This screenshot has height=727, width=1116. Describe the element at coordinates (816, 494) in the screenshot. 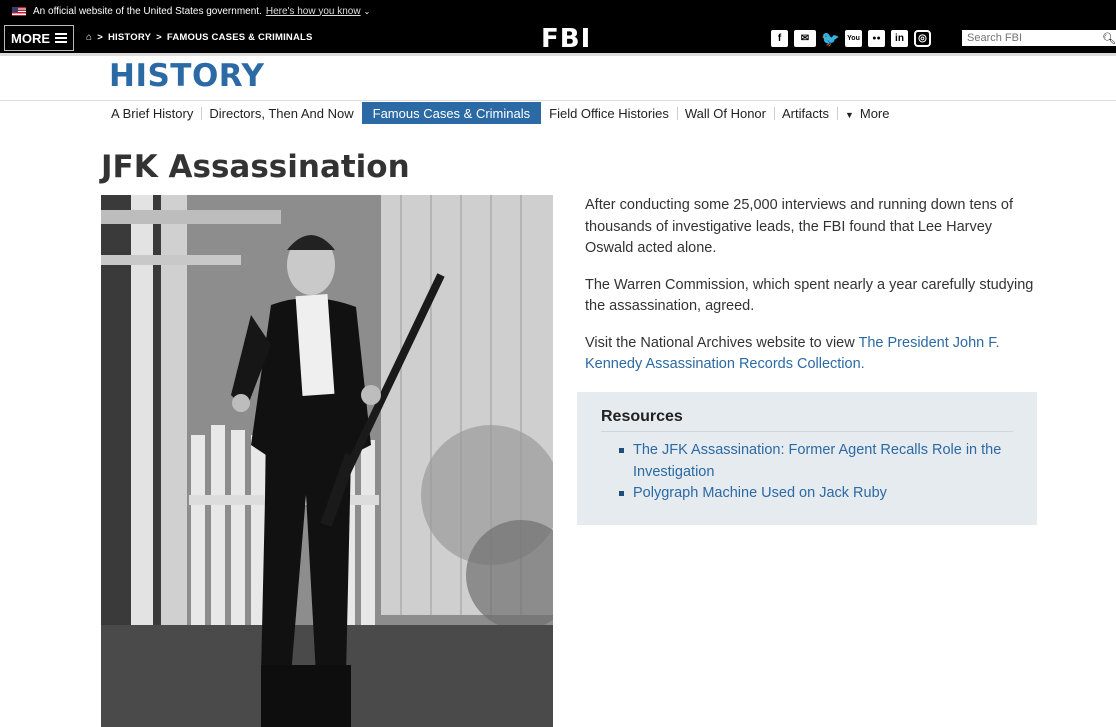

I see `resource-link-polygraph: Polygraph Machine Used on Jack Ruby` at that location.